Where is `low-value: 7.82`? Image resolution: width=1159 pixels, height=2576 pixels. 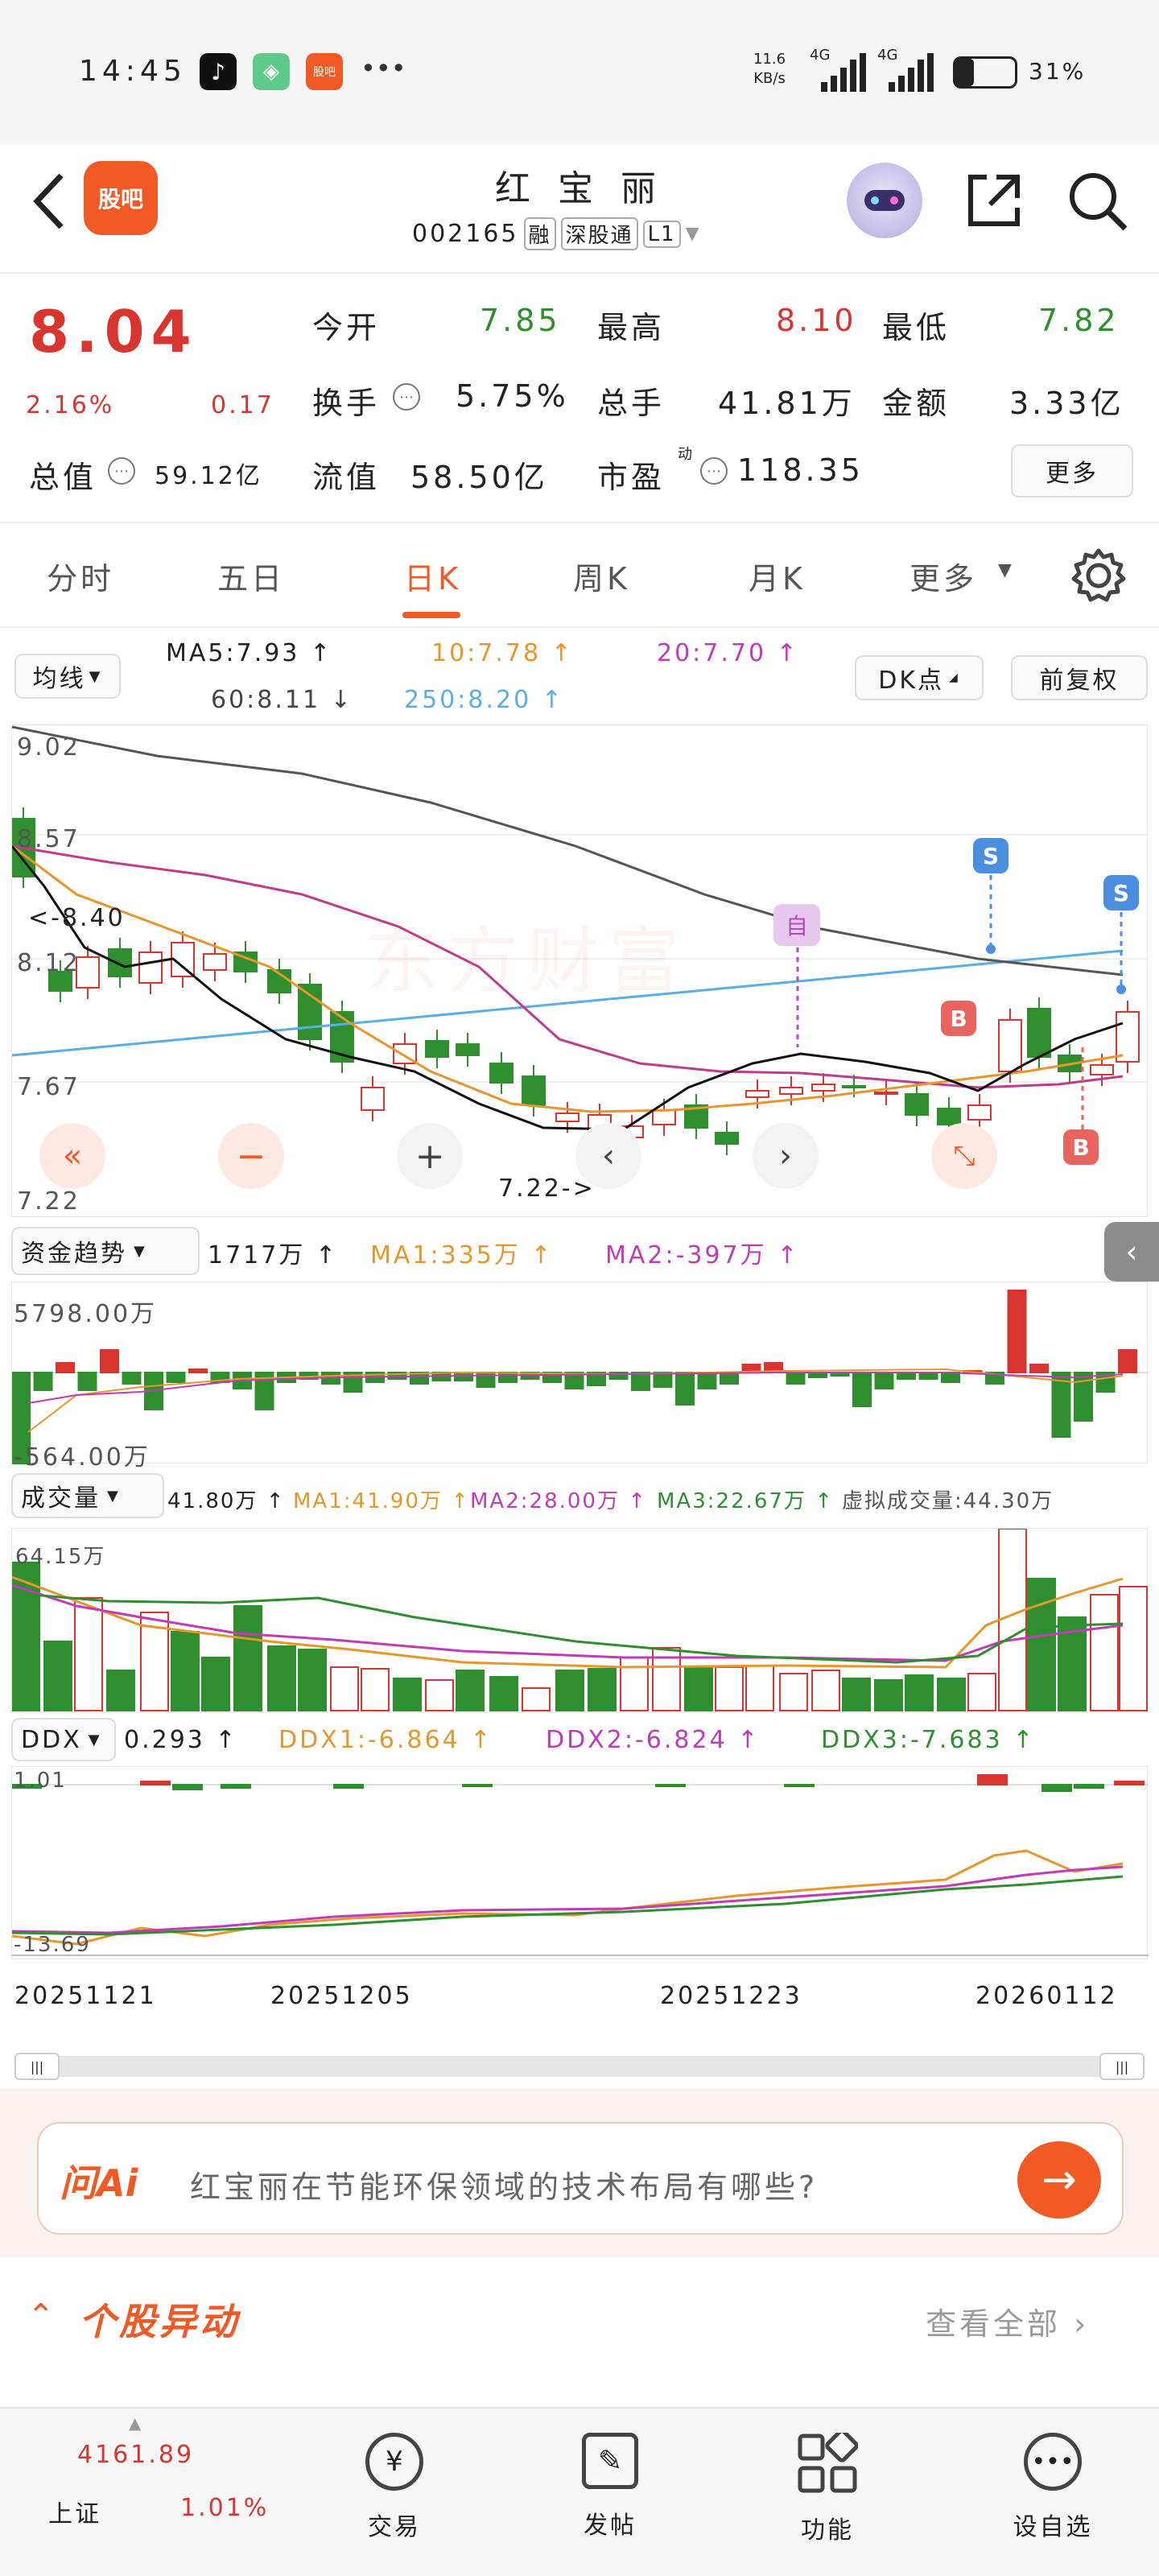 low-value: 7.82 is located at coordinates (1079, 320).